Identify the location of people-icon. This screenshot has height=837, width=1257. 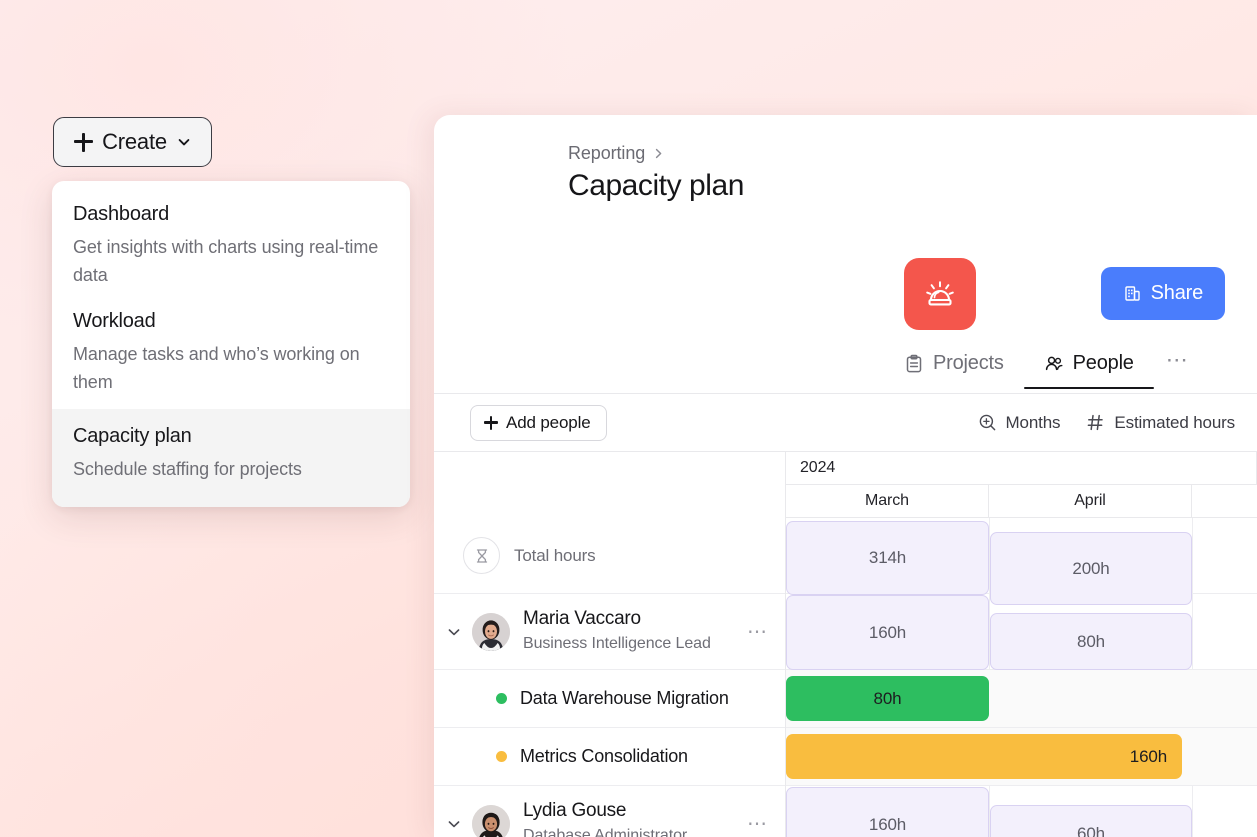
(1054, 363).